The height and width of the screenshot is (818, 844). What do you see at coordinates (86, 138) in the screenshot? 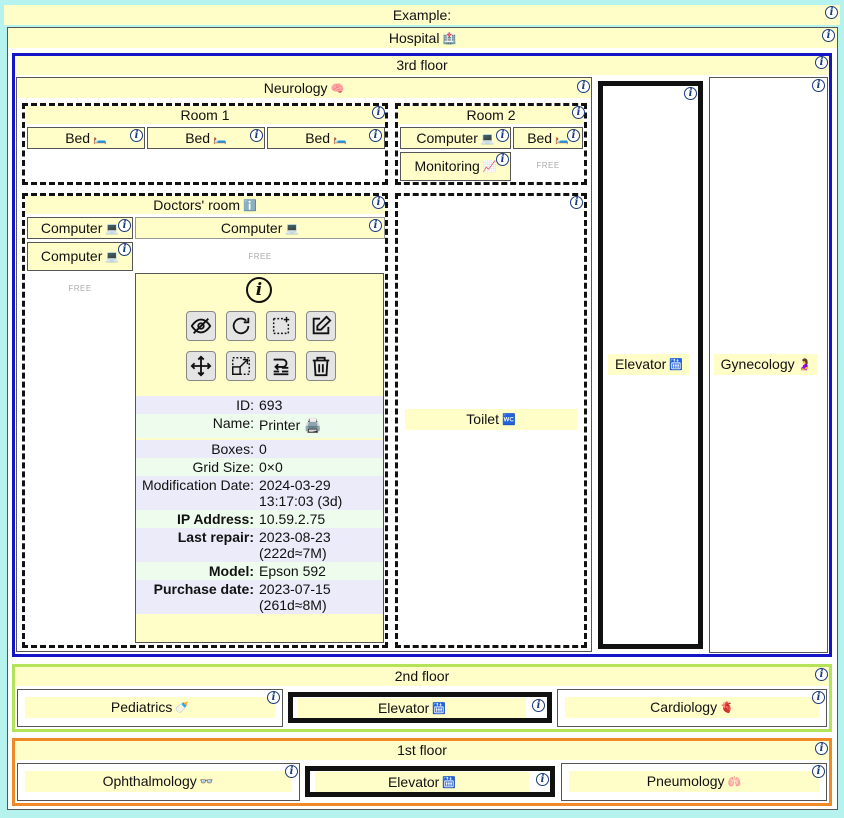
I see `room-1-bed-1: Bed 🛏️` at bounding box center [86, 138].